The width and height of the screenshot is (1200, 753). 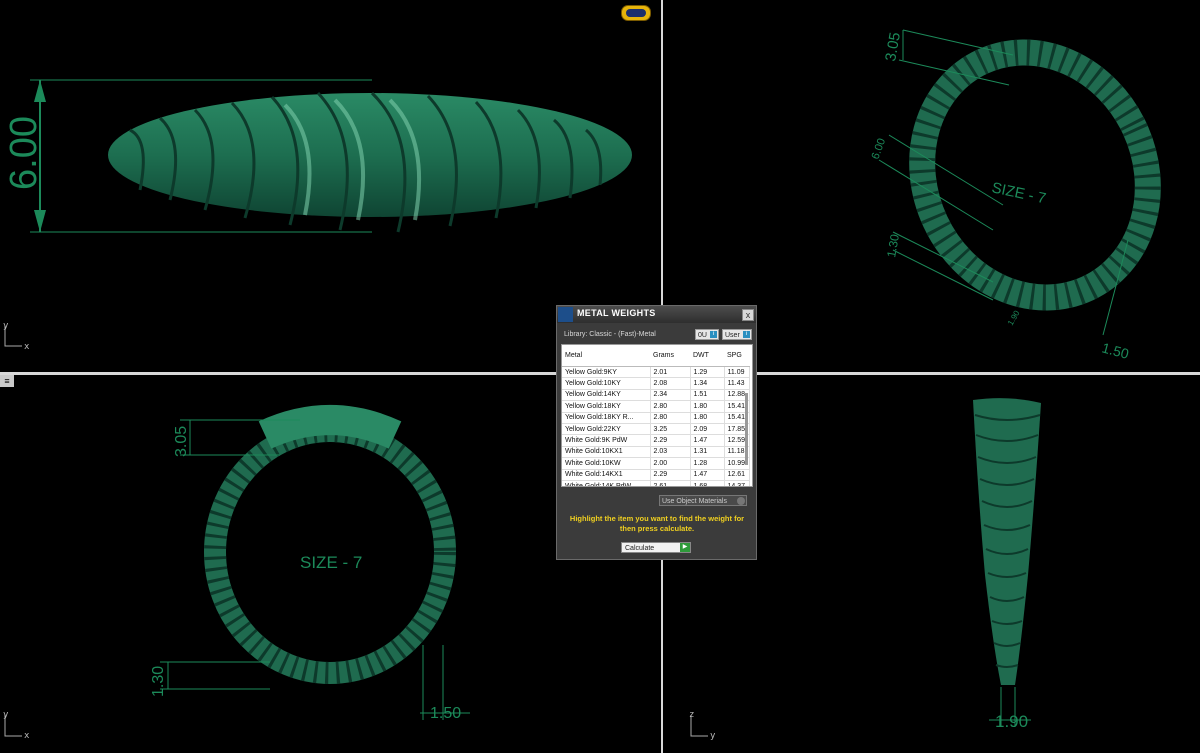 I want to click on perspective-size-label: SIZE - 7, so click(x=1018, y=193).